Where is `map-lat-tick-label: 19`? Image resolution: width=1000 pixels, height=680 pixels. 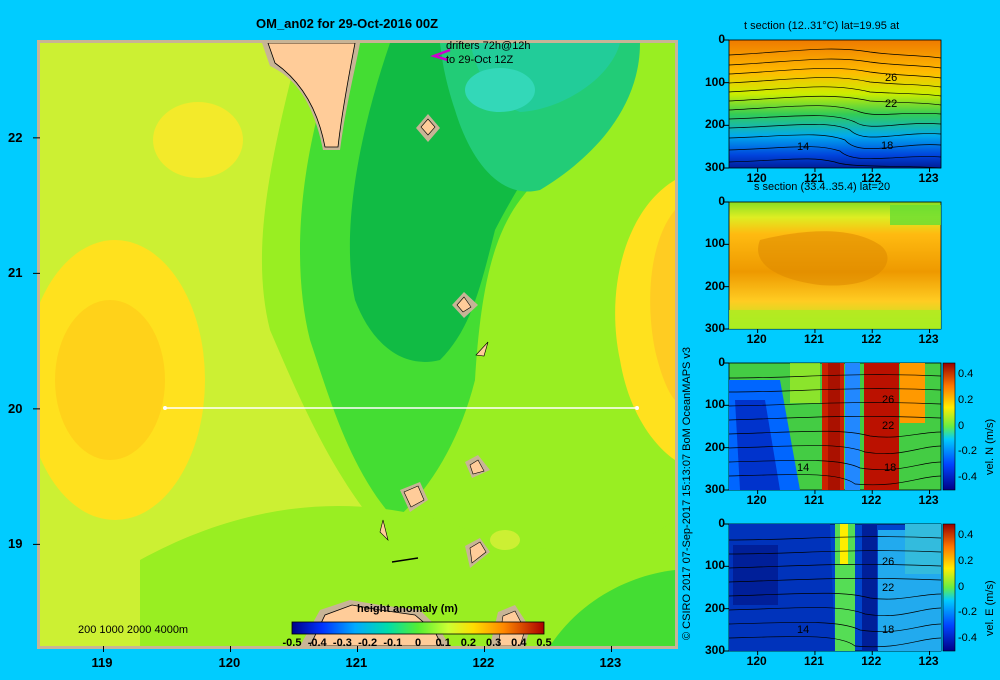 map-lat-tick-label: 19 is located at coordinates (15, 544).